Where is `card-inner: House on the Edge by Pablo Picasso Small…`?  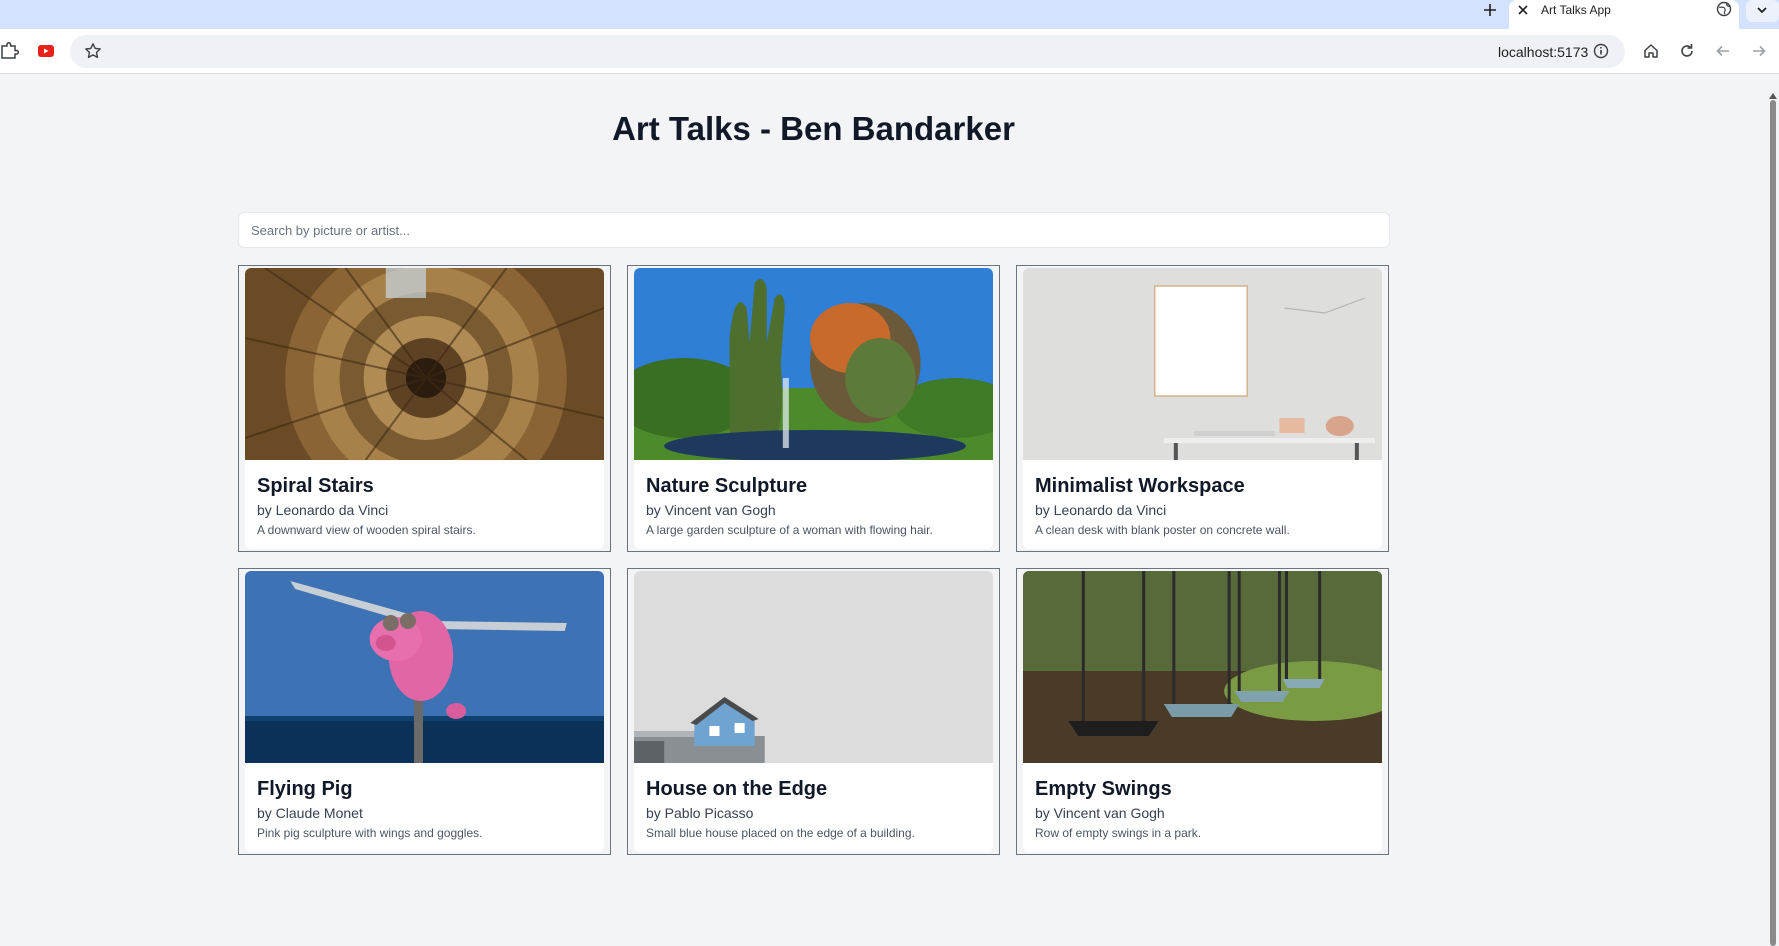
card-inner: House on the Edge by Pablo Picasso Small… is located at coordinates (813, 711).